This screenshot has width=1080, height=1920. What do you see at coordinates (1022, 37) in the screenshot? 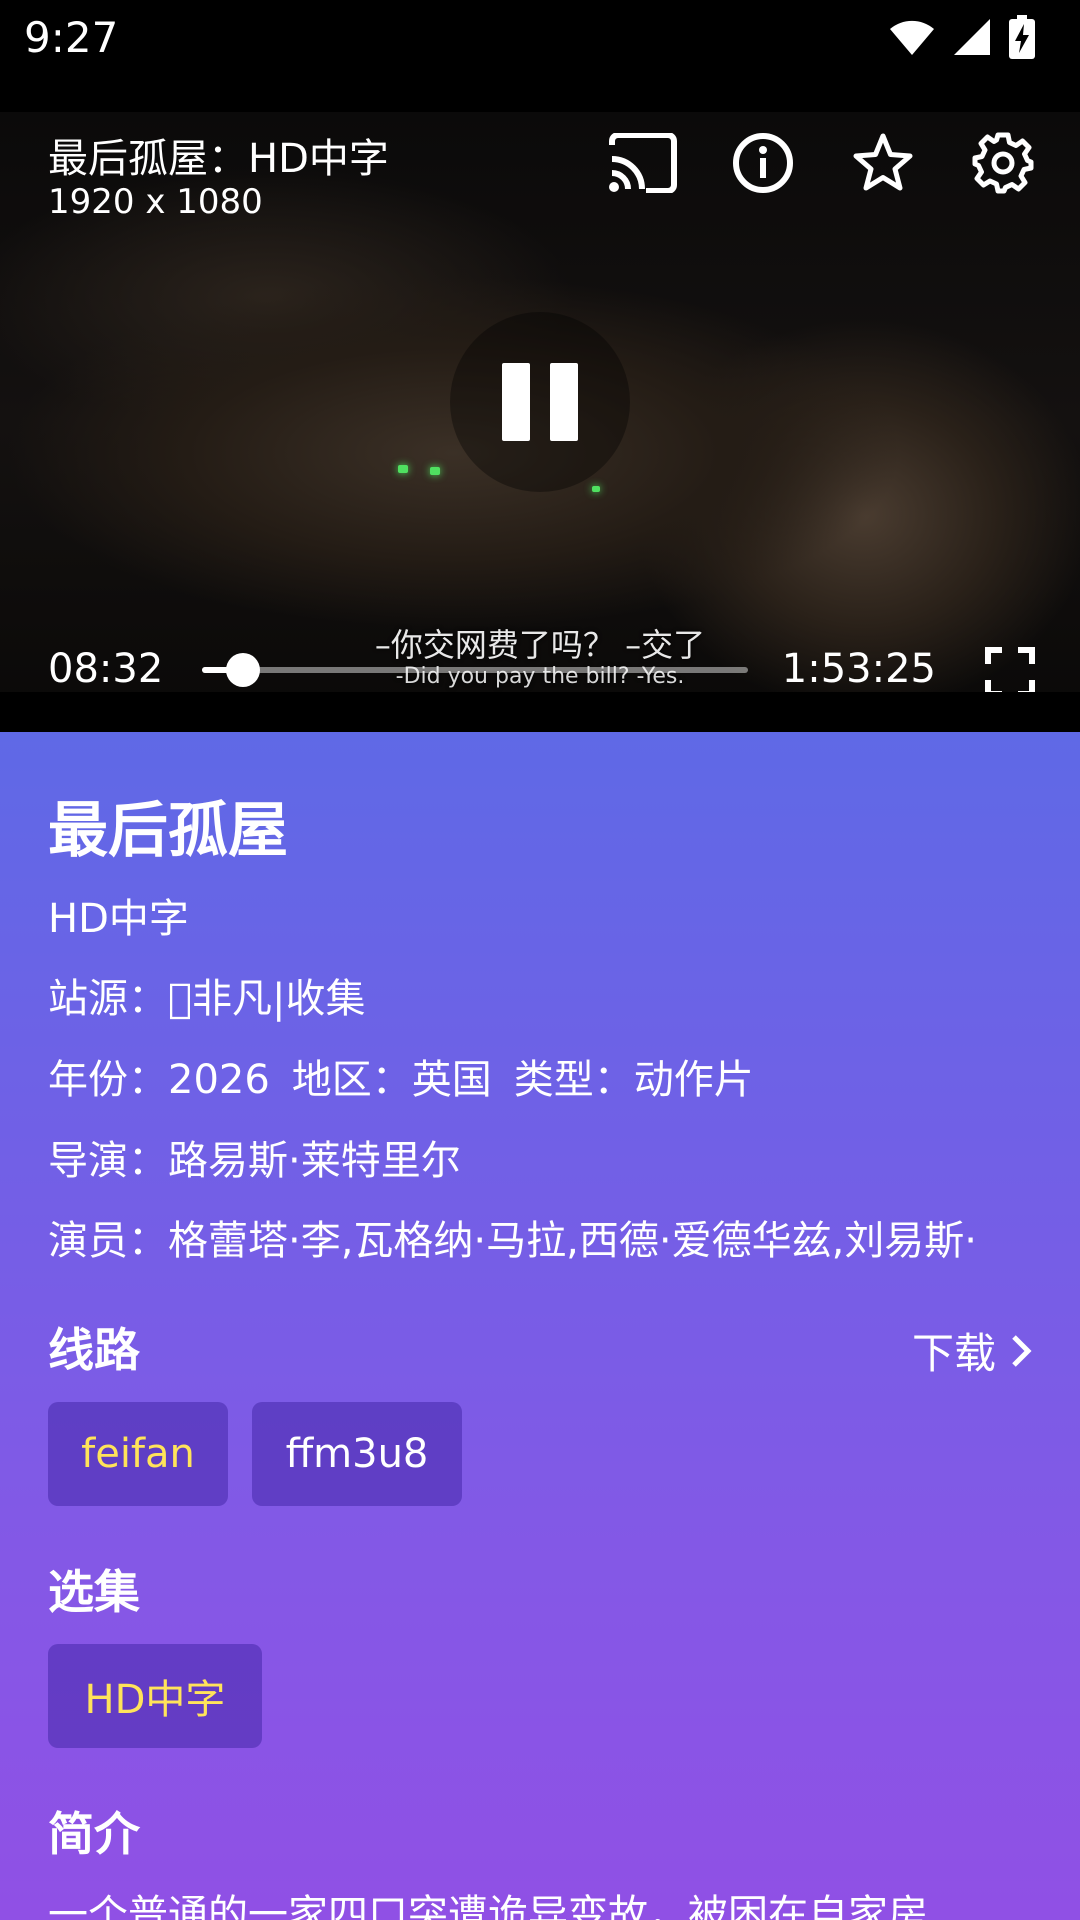
I see `battery-charging-icon` at bounding box center [1022, 37].